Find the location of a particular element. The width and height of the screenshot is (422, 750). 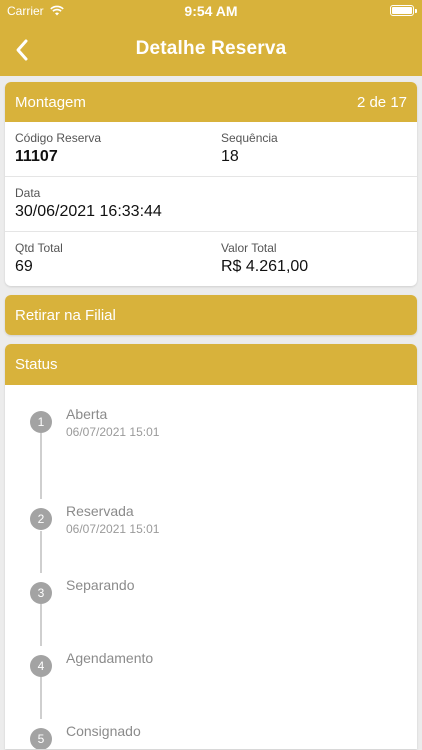

step-number-badge: 3 is located at coordinates (41, 593).